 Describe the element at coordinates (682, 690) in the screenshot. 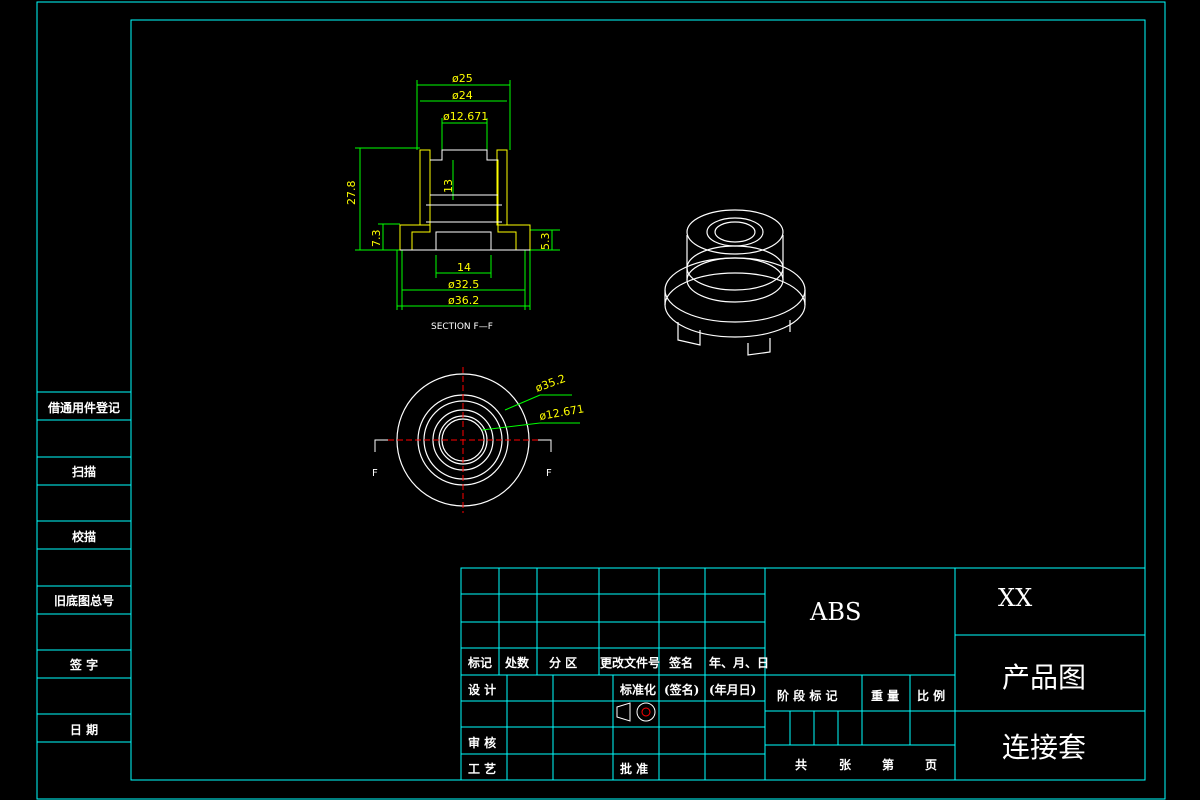

I see `tb-sign: (签名)` at that location.